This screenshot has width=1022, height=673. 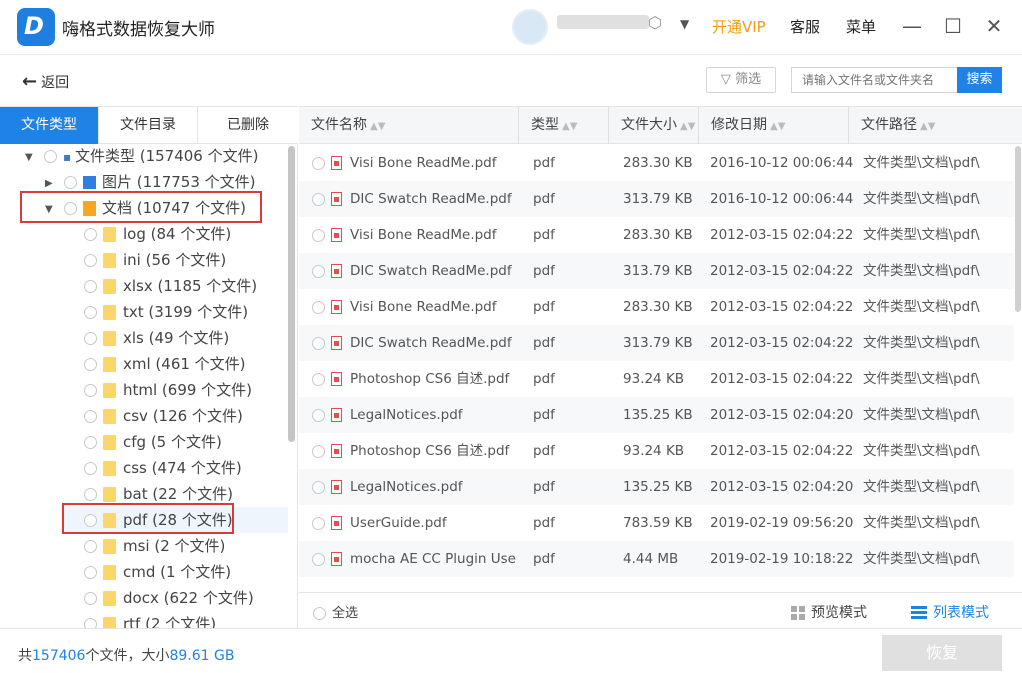 I want to click on pdf-file-icon, so click(x=336, y=163).